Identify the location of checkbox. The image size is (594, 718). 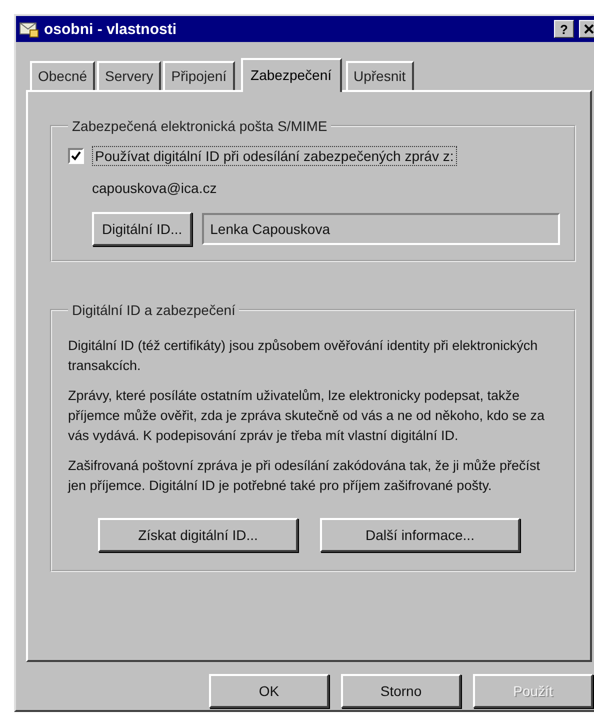
(76, 156).